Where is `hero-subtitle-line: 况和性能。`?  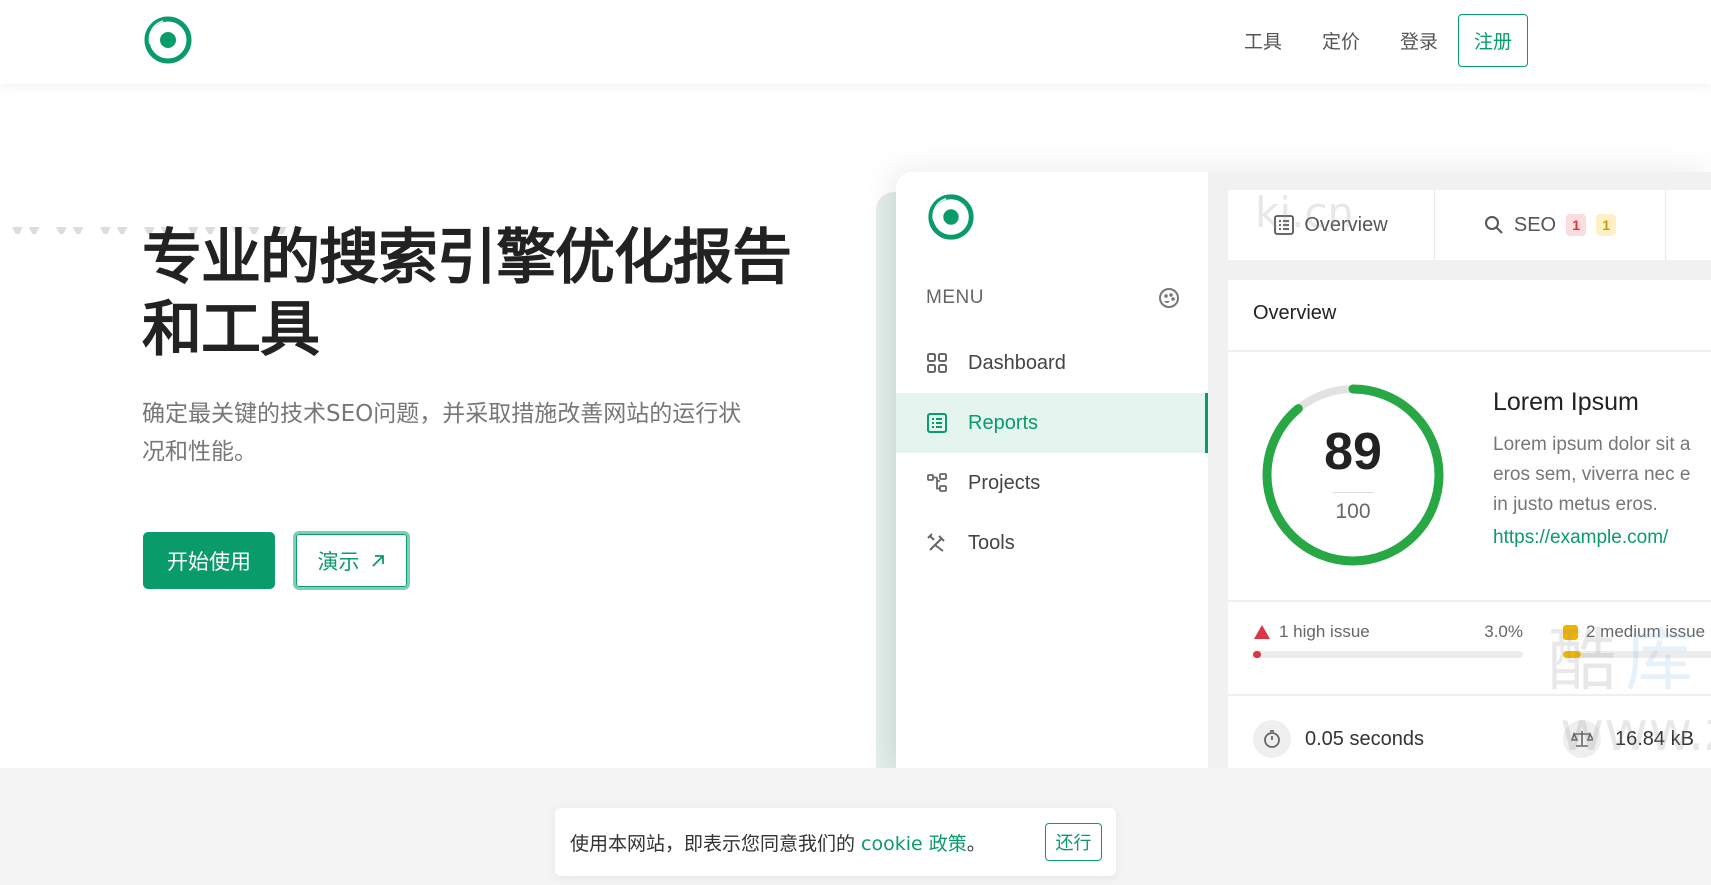
hero-subtitle-line: 况和性能。 is located at coordinates (199, 452).